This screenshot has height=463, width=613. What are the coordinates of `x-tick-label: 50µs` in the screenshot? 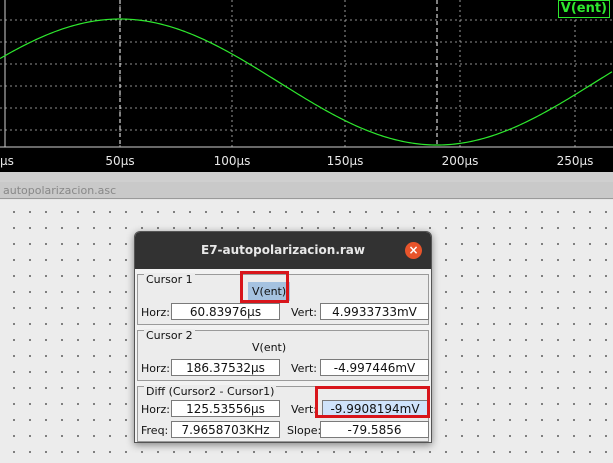 It's located at (119, 161).